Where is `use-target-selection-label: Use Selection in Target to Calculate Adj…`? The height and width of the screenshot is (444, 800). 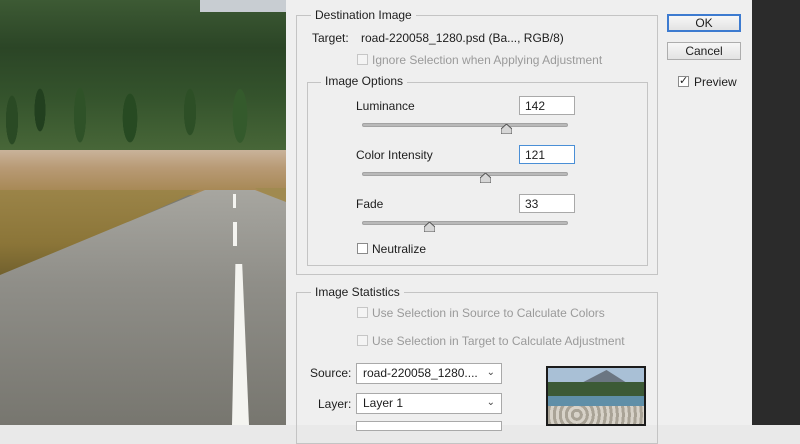
use-target-selection-label: Use Selection in Target to Calculate Adj… is located at coordinates (498, 341).